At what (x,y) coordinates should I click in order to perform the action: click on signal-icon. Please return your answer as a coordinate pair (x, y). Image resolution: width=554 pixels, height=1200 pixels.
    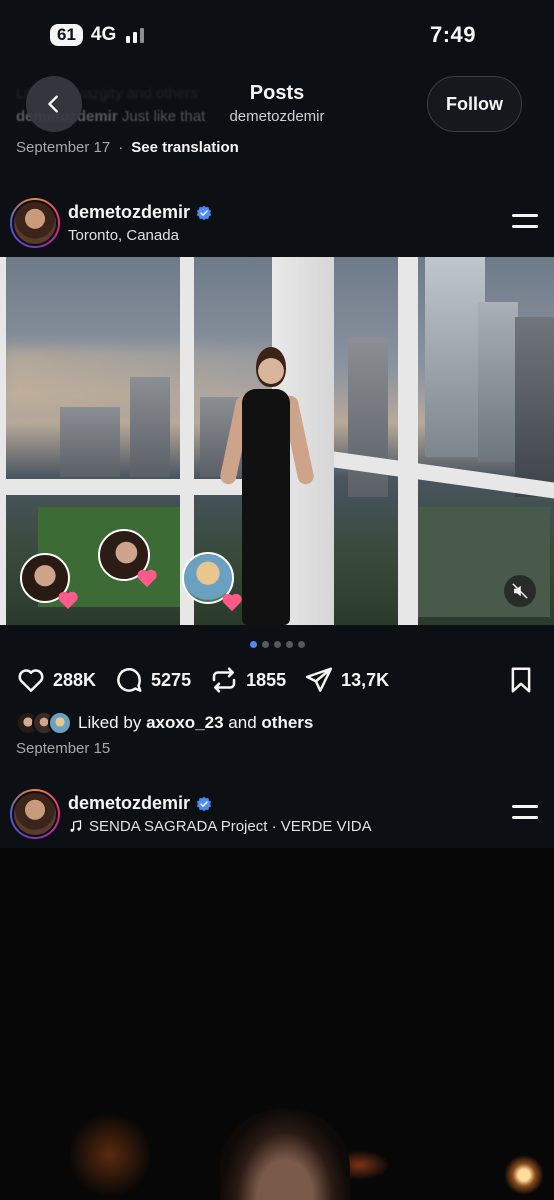
    Looking at the image, I should click on (135, 35).